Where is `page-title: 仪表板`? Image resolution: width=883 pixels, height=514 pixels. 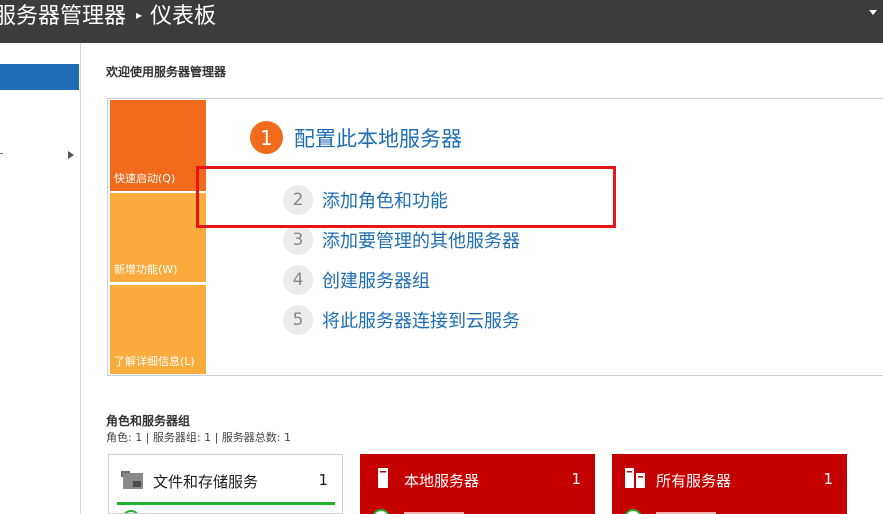
page-title: 仪表板 is located at coordinates (183, 16).